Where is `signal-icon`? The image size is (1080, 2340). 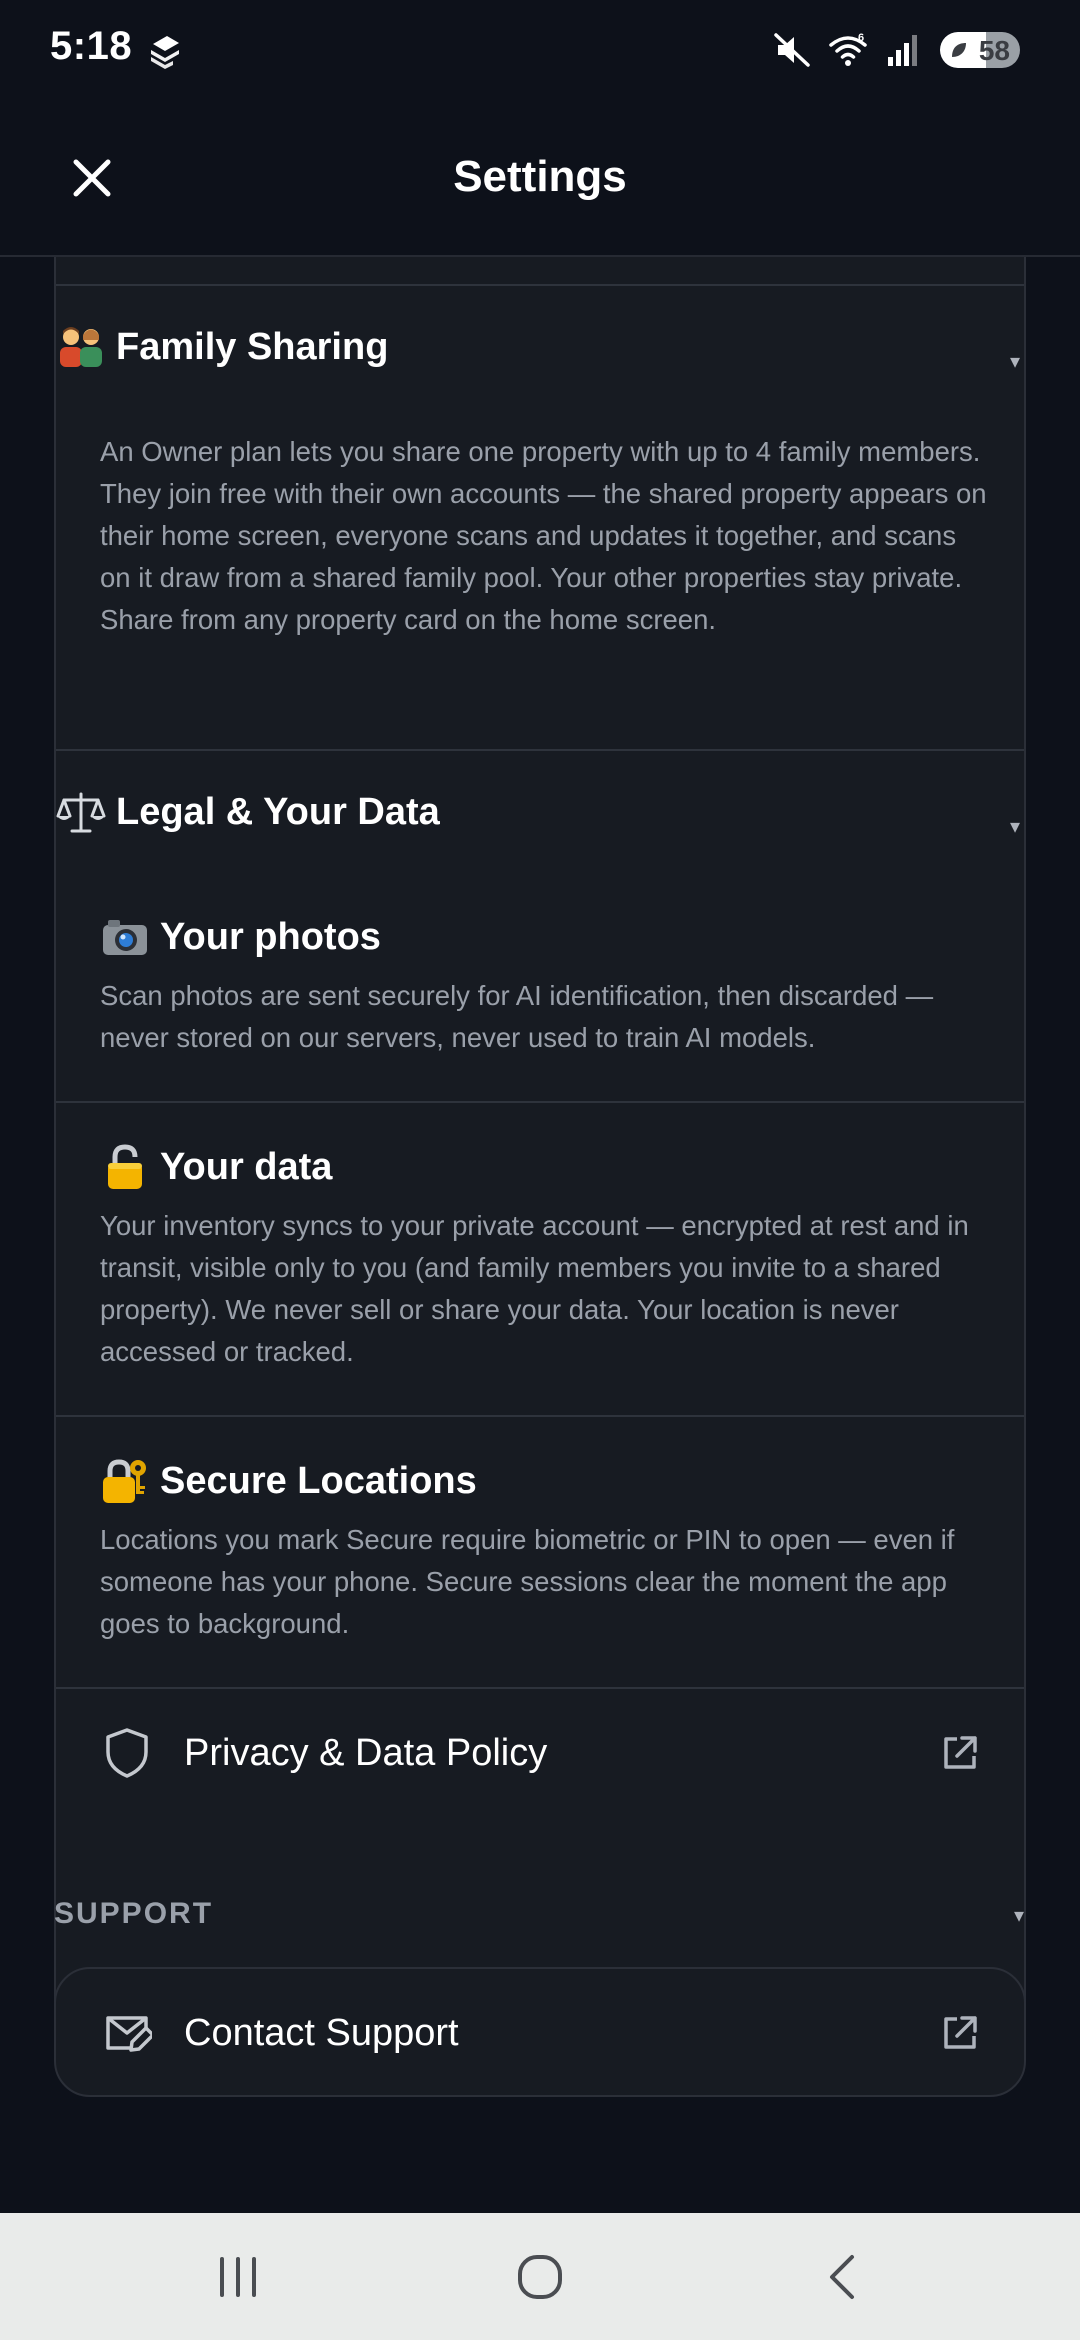 signal-icon is located at coordinates (902, 50).